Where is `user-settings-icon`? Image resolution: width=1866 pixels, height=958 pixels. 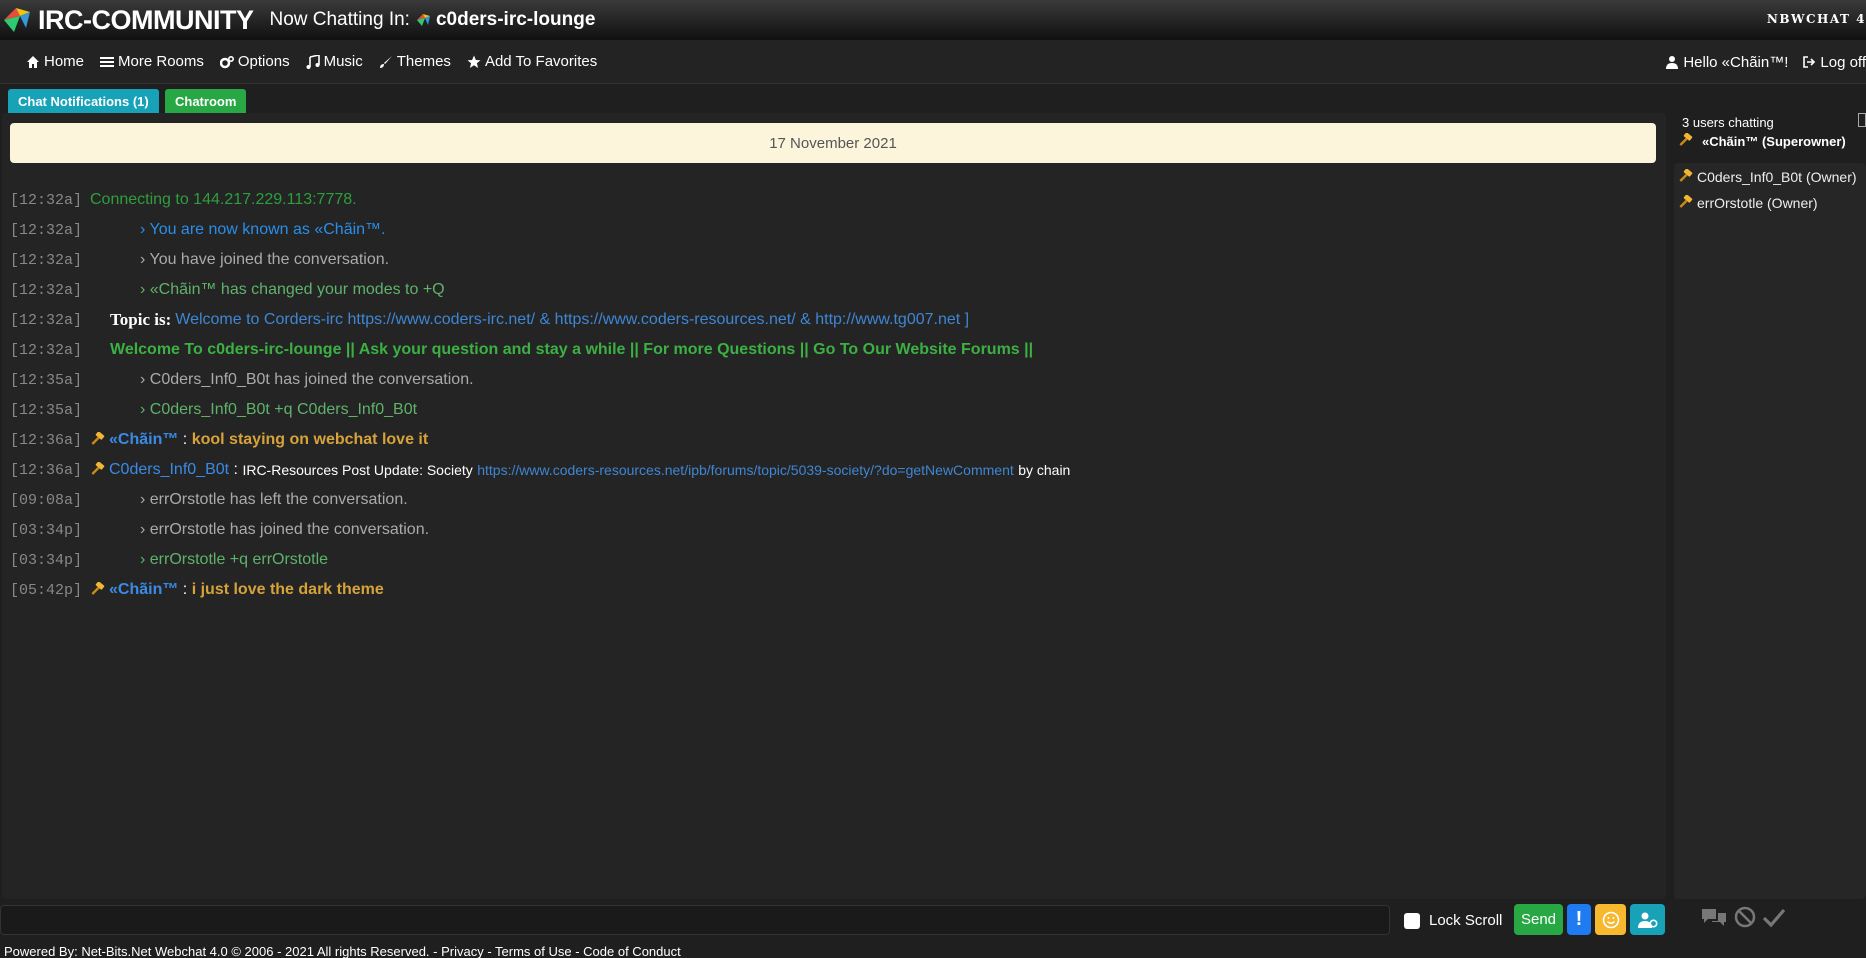 user-settings-icon is located at coordinates (1647, 920).